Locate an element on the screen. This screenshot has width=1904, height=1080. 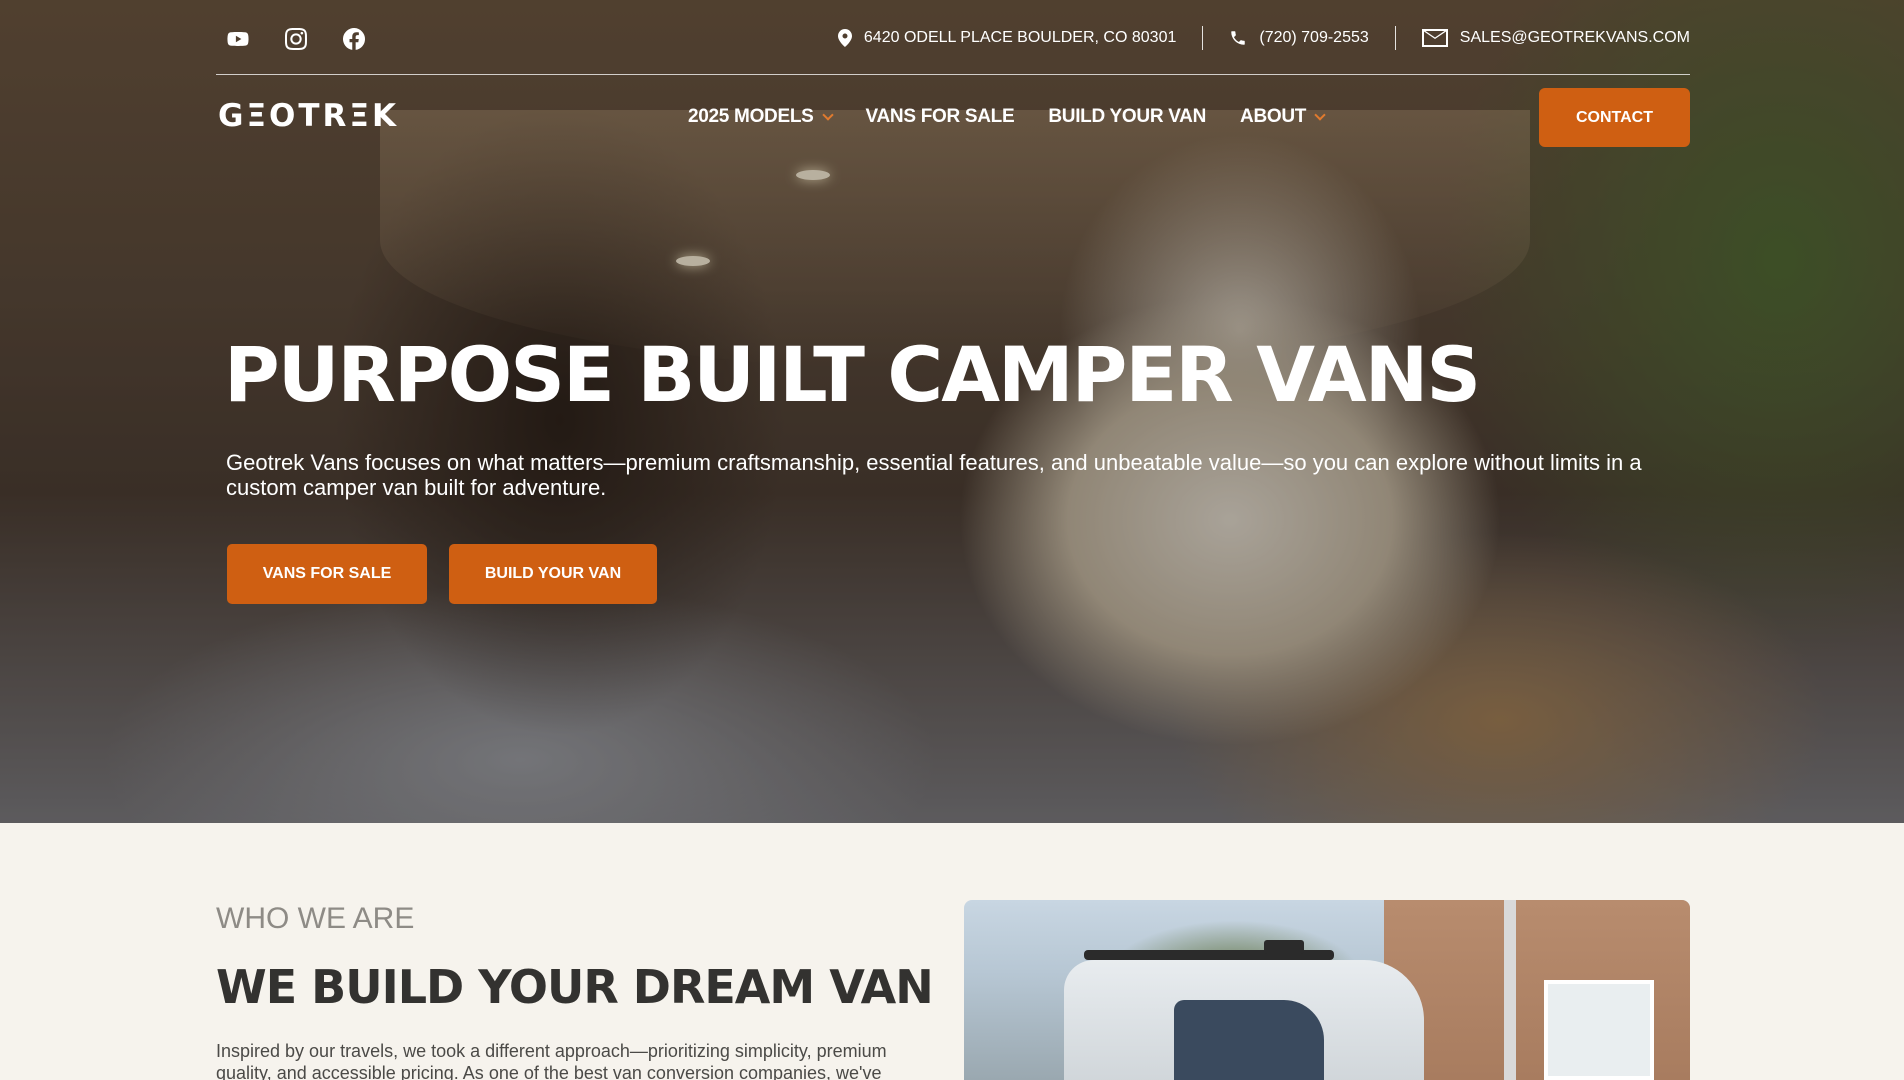
email-text: SALES@GEOTREKVANS.COM is located at coordinates (1574, 37).